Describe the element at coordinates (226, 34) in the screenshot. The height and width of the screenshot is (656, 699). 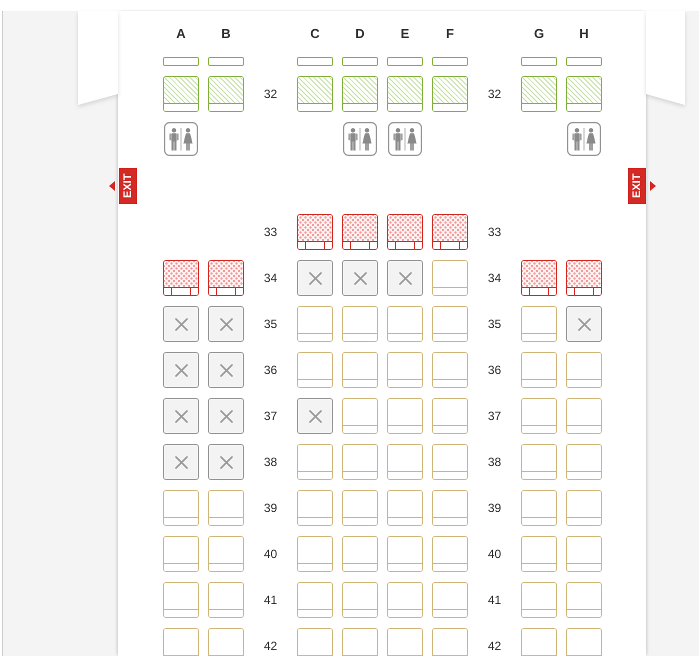
I see `column-letter: B` at that location.